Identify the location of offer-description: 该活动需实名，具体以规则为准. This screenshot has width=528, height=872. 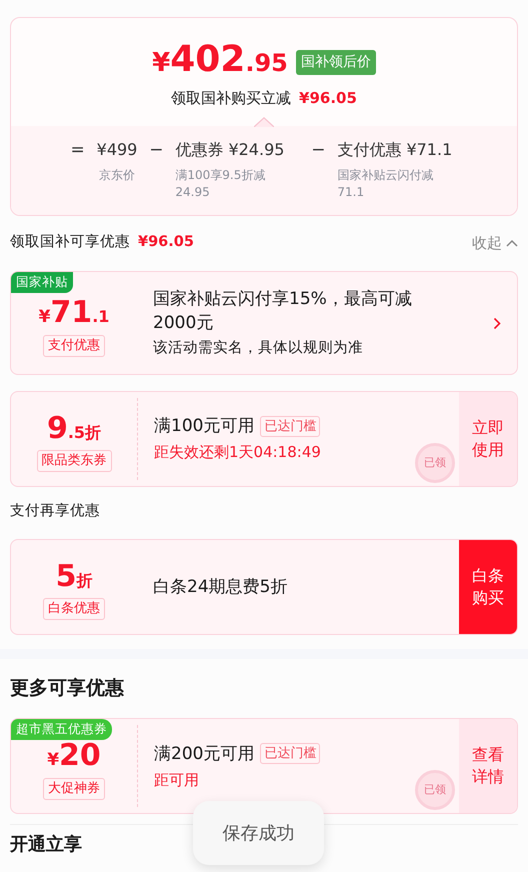
(258, 348).